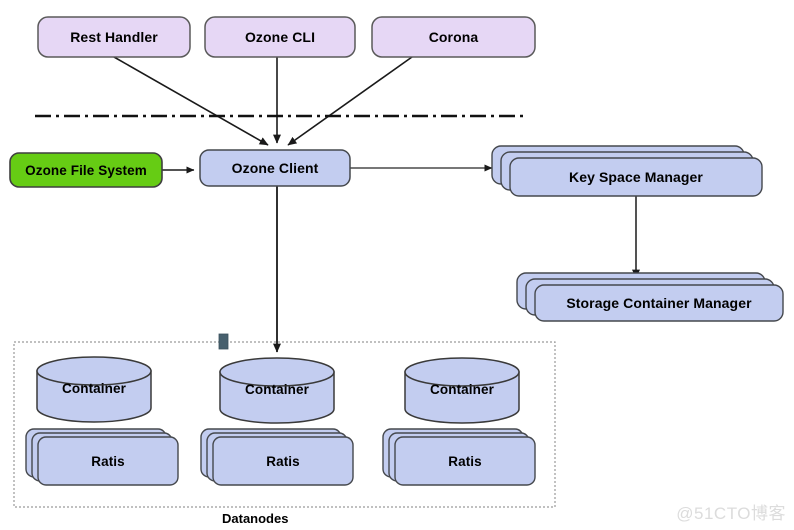 The height and width of the screenshot is (530, 794). I want to click on node-storage-container-manager-shape, so click(650, 297).